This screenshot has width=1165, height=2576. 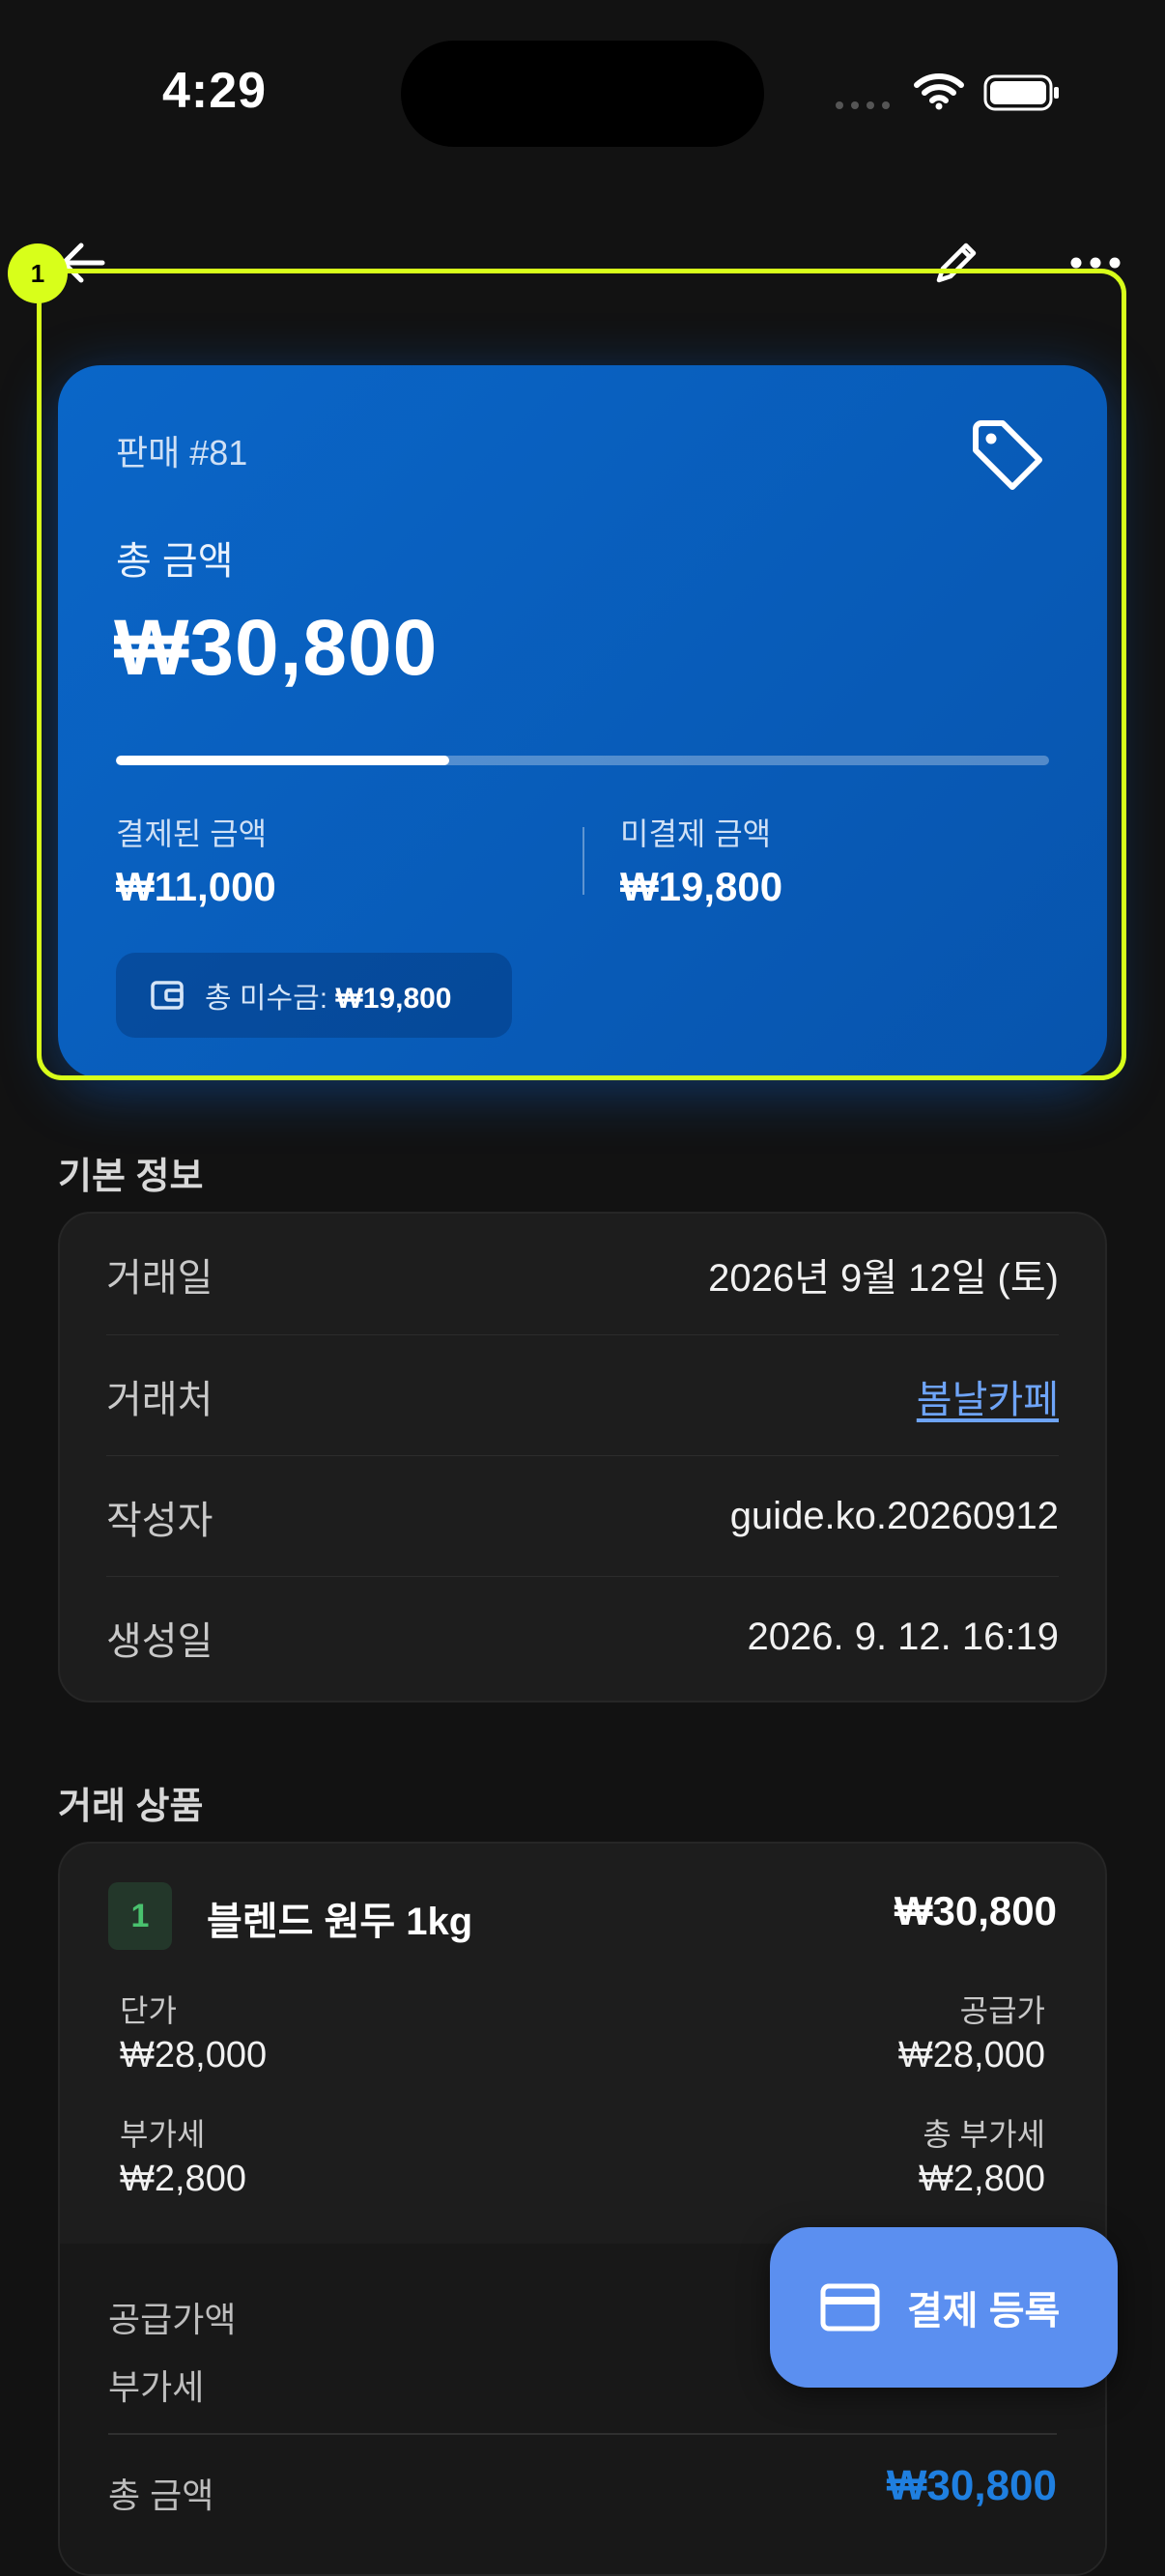 What do you see at coordinates (38, 273) in the screenshot?
I see `highlight-badge: 1` at bounding box center [38, 273].